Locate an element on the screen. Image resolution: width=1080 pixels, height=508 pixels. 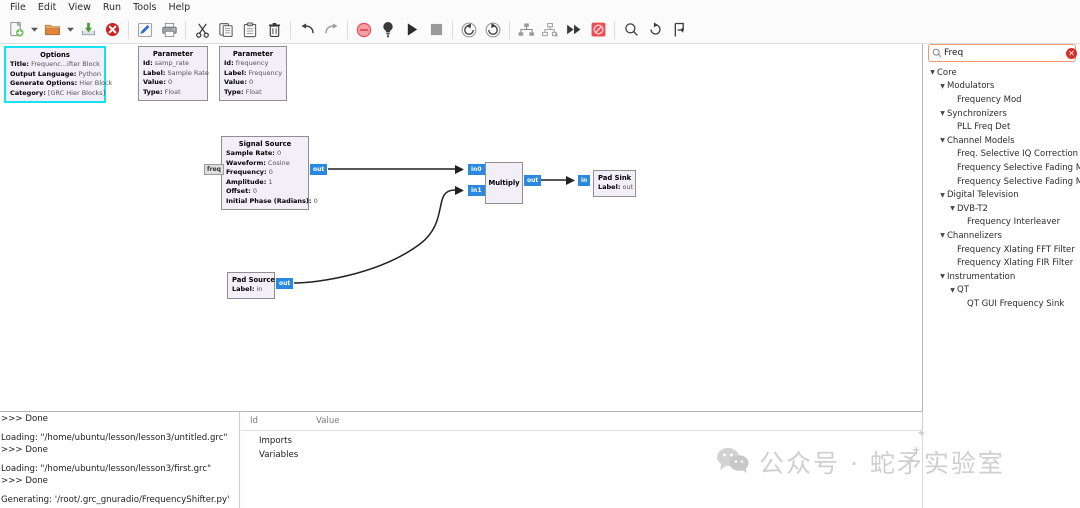
block-param-key: Category: is located at coordinates (28, 92).